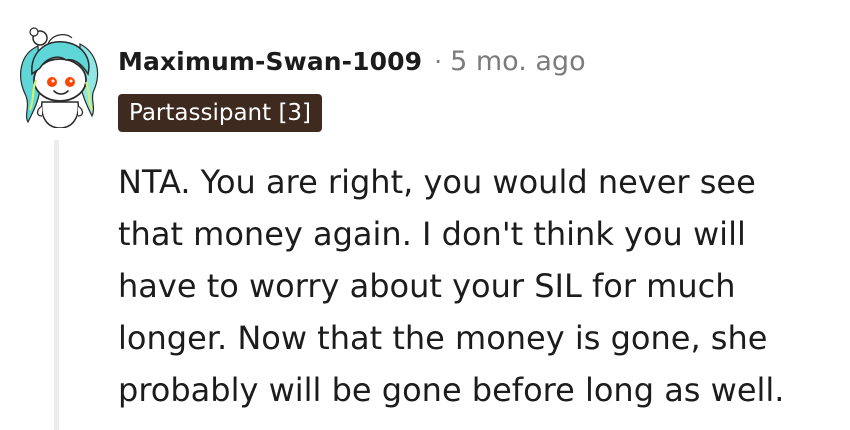  Describe the element at coordinates (443, 338) in the screenshot. I see `comment-text-line: longer. Now that the money is gone, she` at that location.